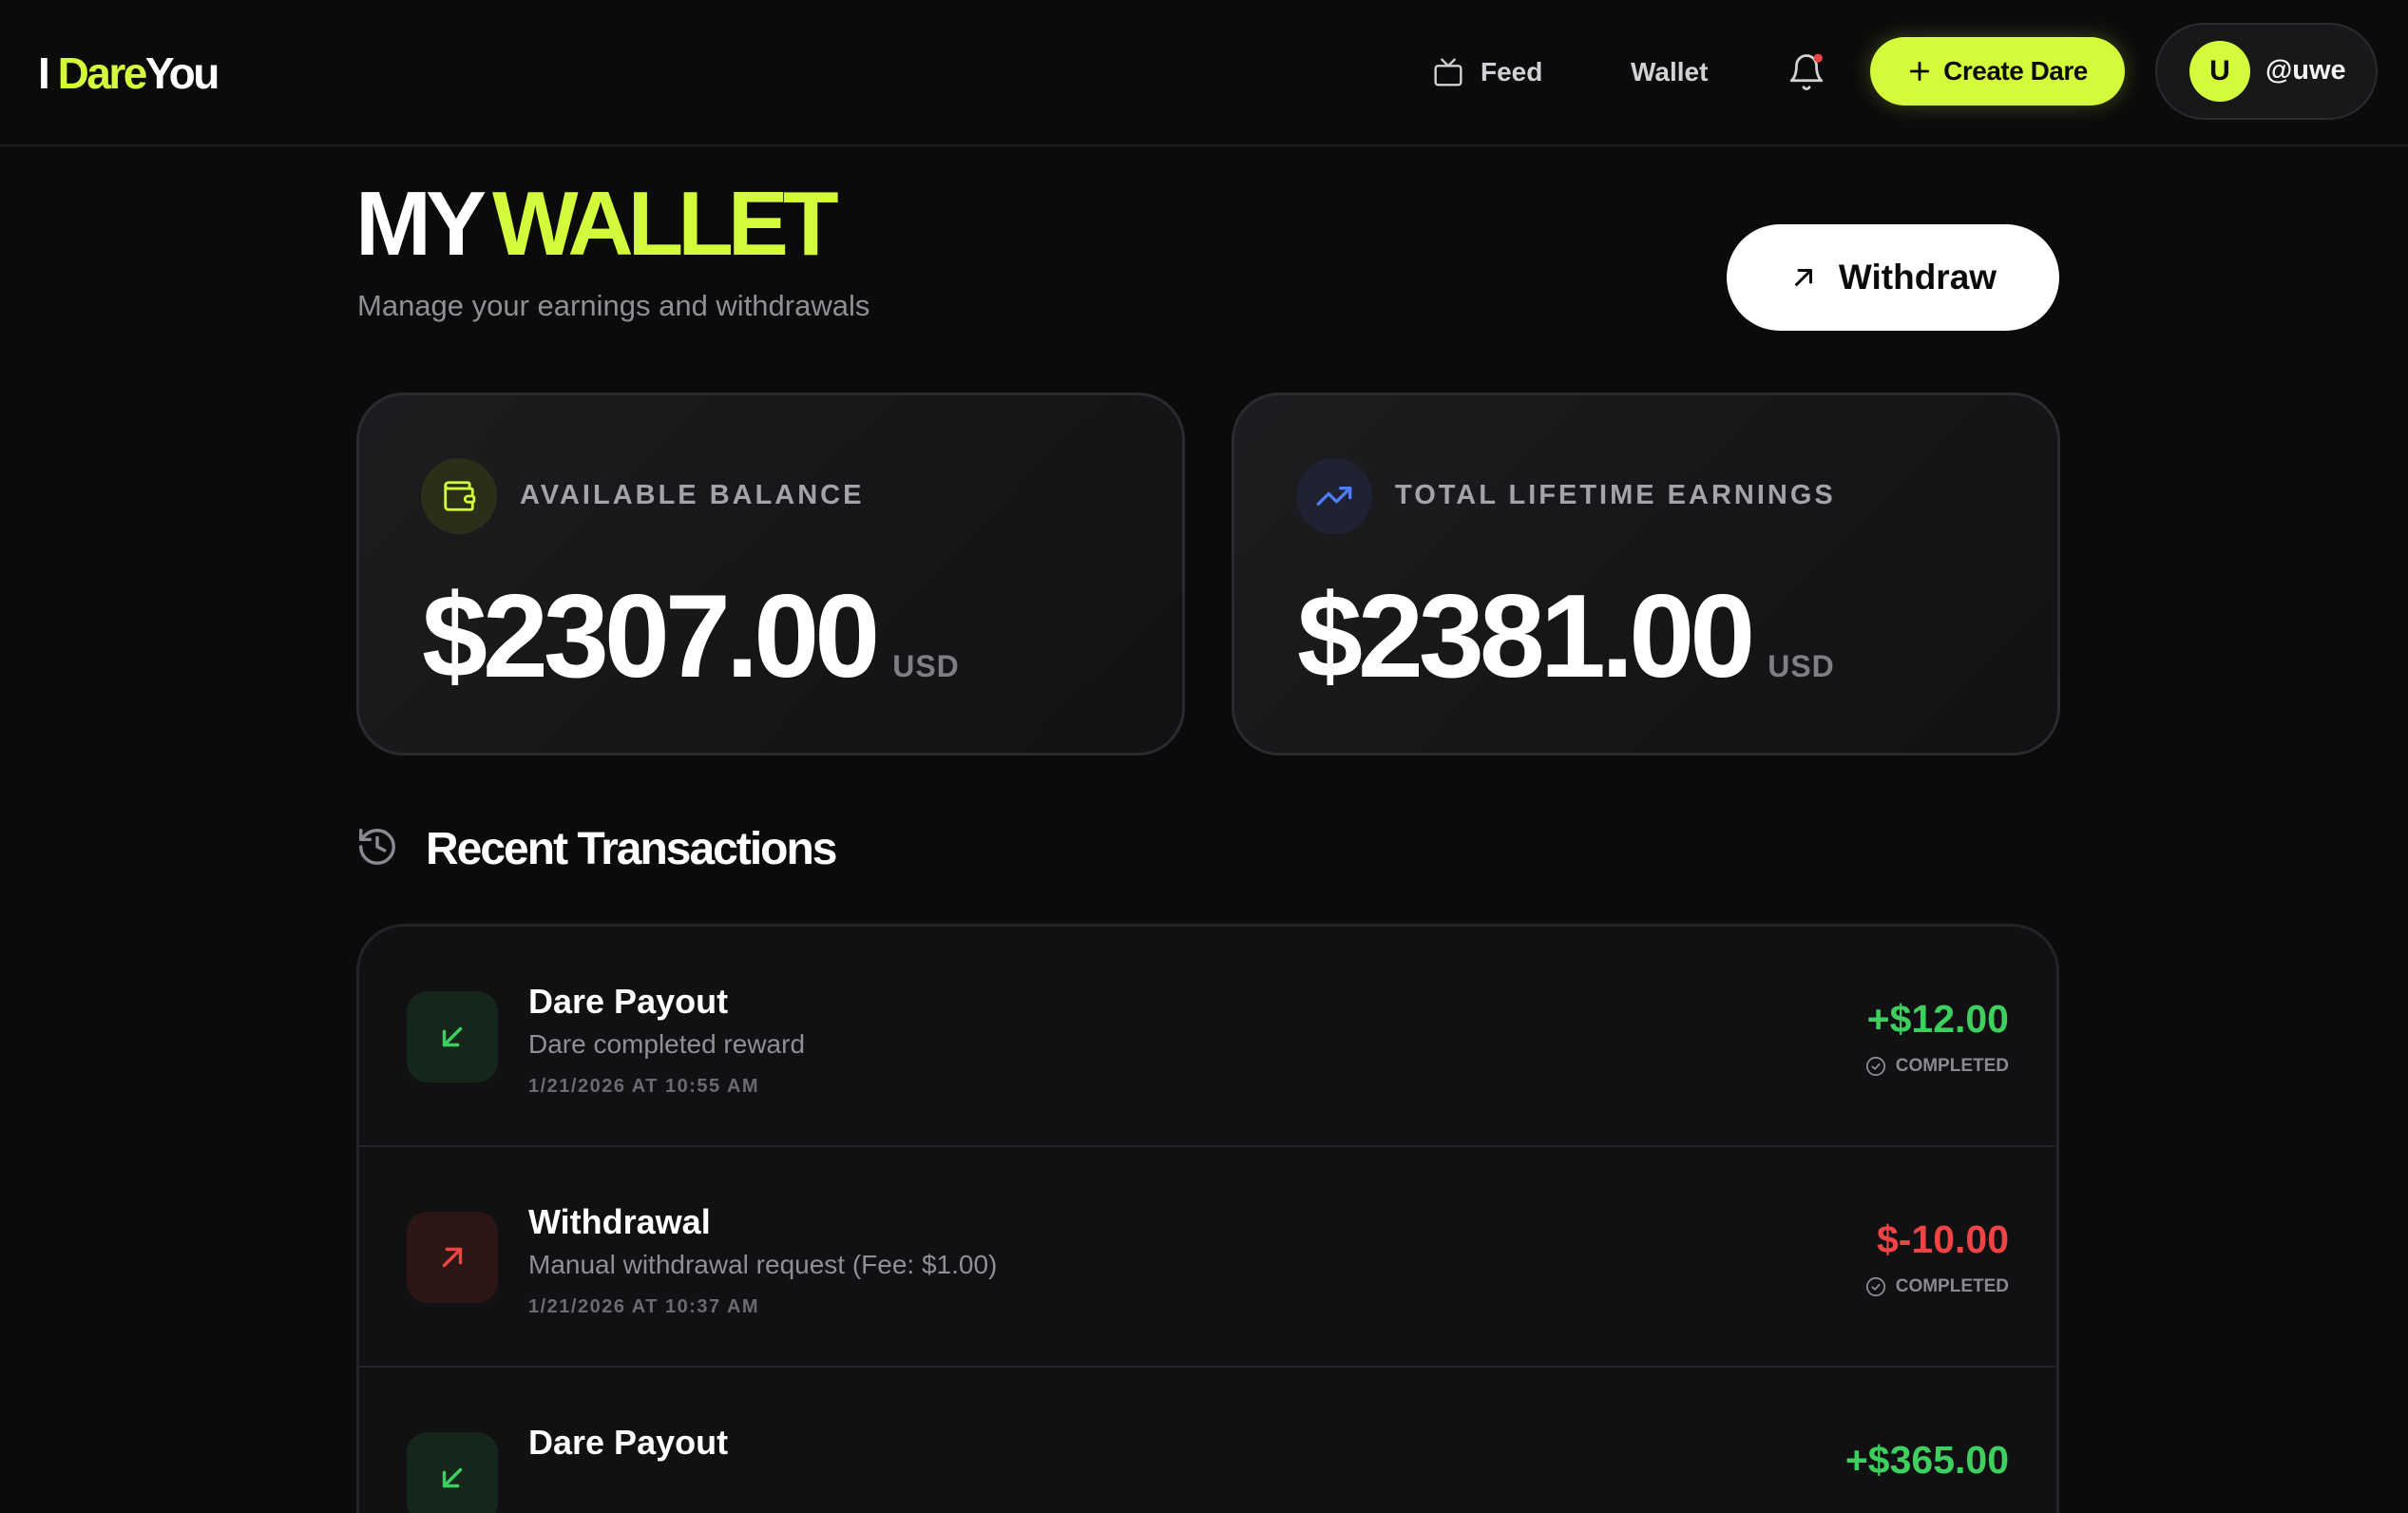 The height and width of the screenshot is (1513, 2408). Describe the element at coordinates (2220, 72) in the screenshot. I see `avatar: U` at that location.